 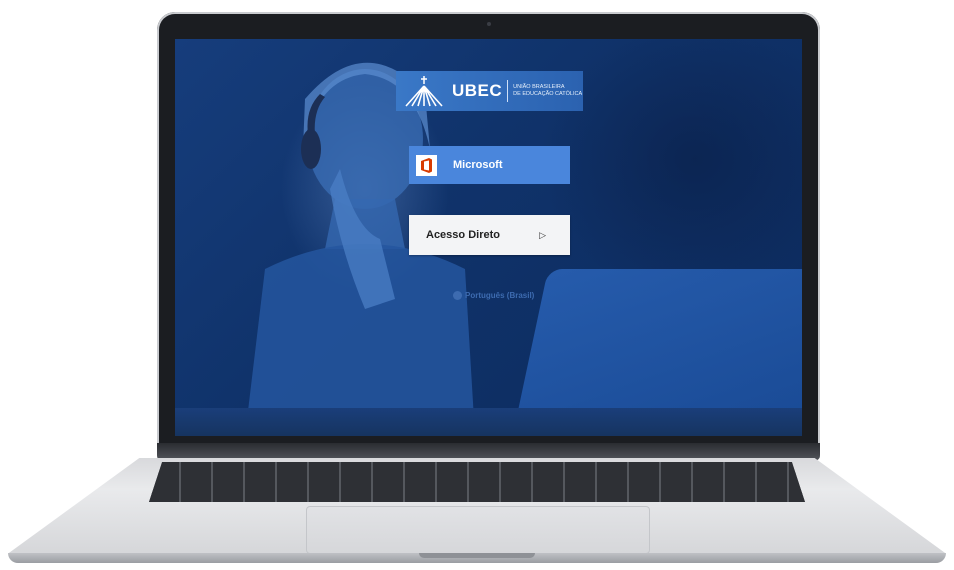 I want to click on screen-bottom-shade, so click(x=488, y=422).